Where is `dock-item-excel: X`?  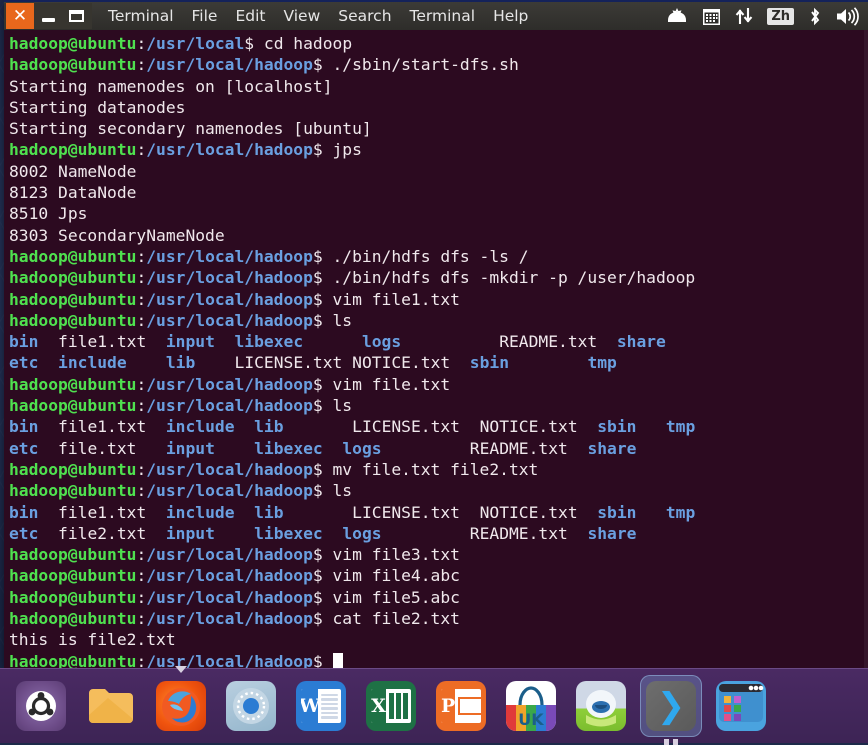 dock-item-excel: X is located at coordinates (391, 706).